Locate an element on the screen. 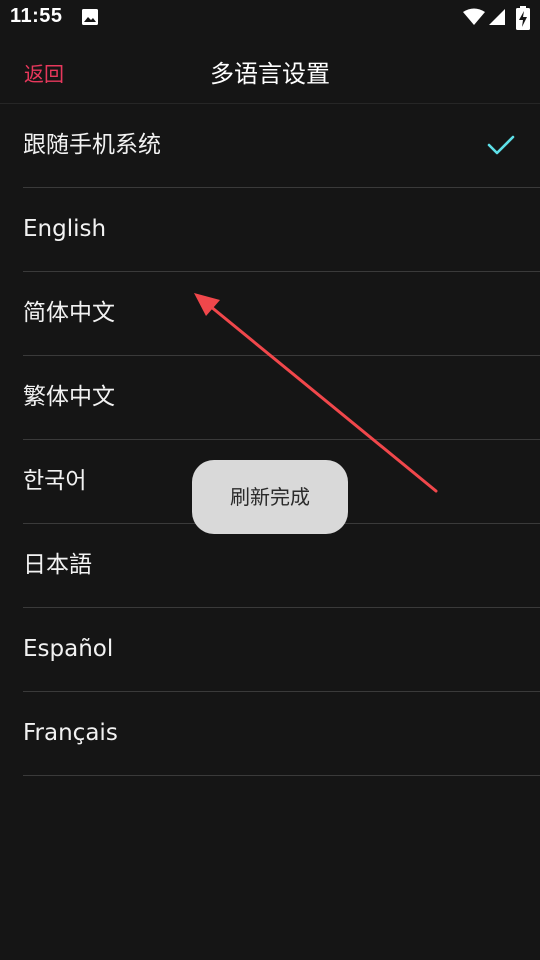 The image size is (540, 960). page-title: 多语言设置 is located at coordinates (270, 74).